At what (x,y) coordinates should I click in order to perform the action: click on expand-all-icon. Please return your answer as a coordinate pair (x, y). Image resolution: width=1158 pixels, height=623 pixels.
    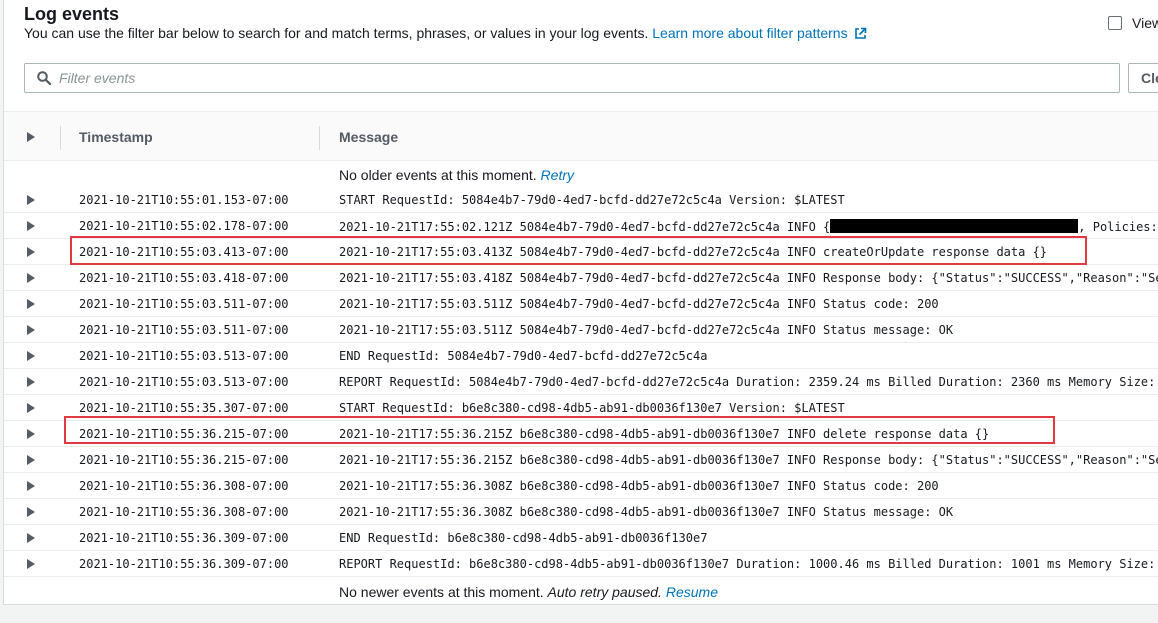
    Looking at the image, I should click on (31, 137).